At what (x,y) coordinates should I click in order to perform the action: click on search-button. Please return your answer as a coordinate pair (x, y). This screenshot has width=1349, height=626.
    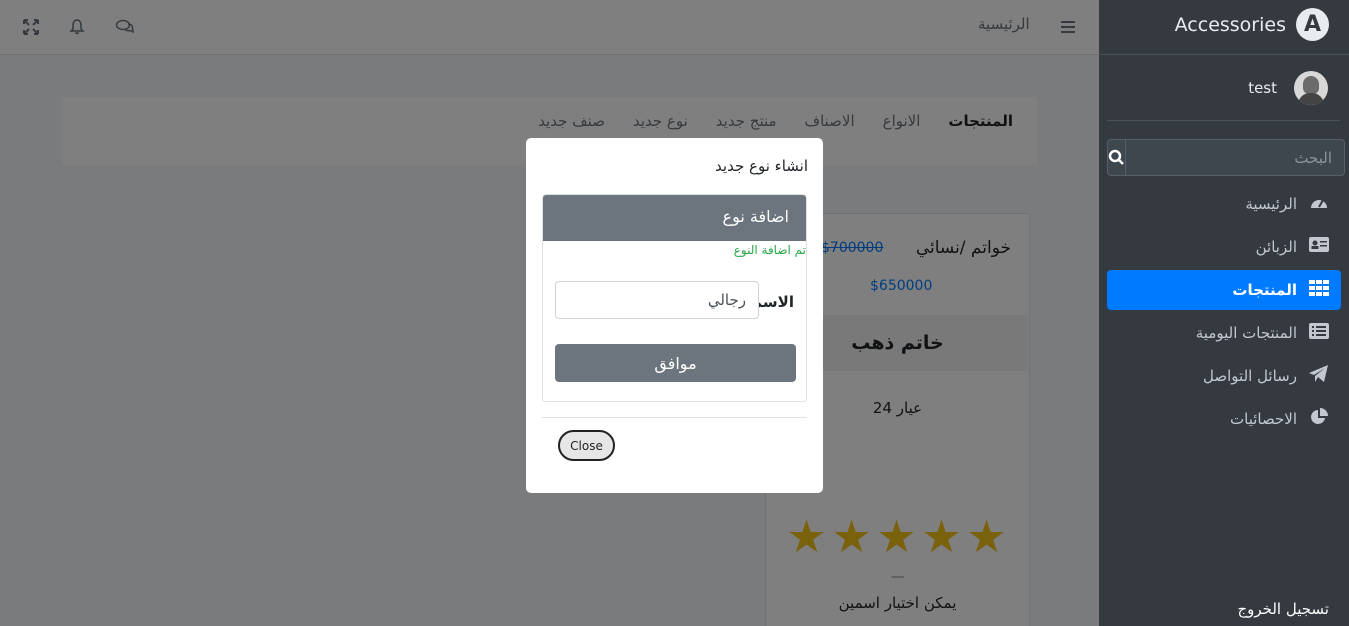
    Looking at the image, I should click on (1116, 157).